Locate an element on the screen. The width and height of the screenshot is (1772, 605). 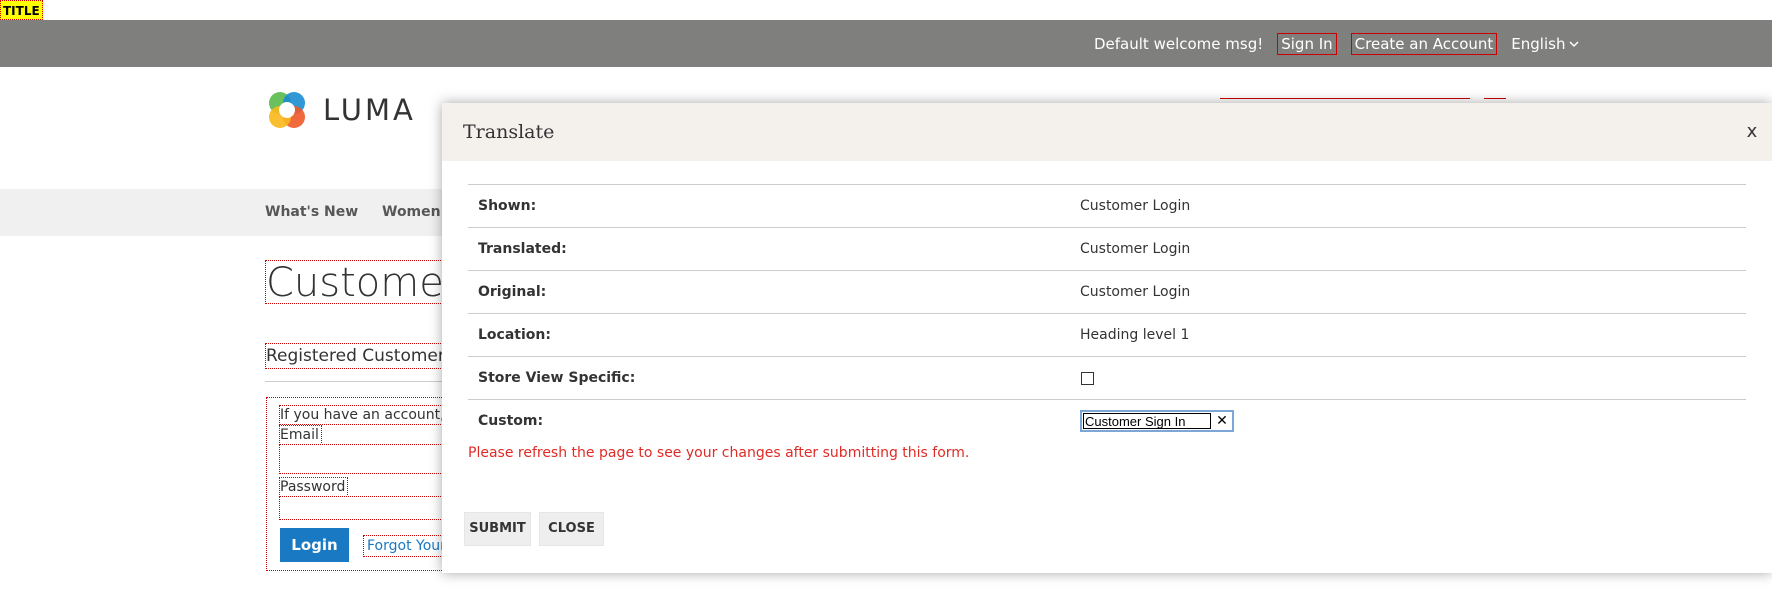
submit-button: SUBMIT is located at coordinates (497, 529).